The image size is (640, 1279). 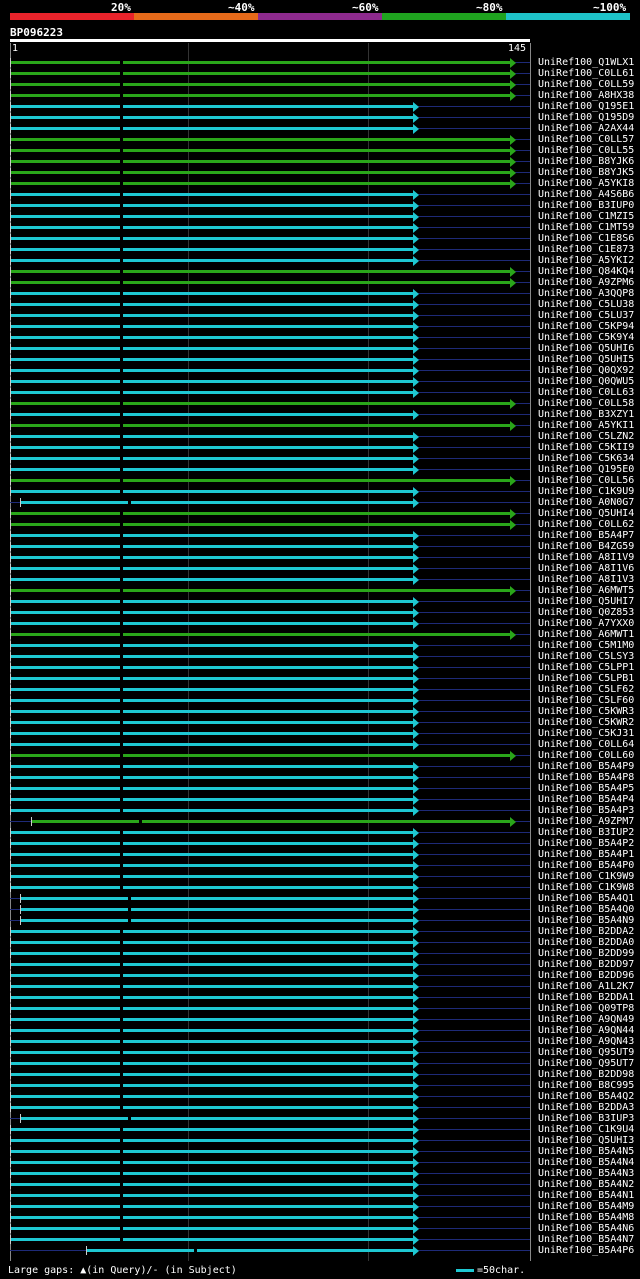 I want to click on hit-row: UniRef100_C5LU38, so click(x=320, y=304).